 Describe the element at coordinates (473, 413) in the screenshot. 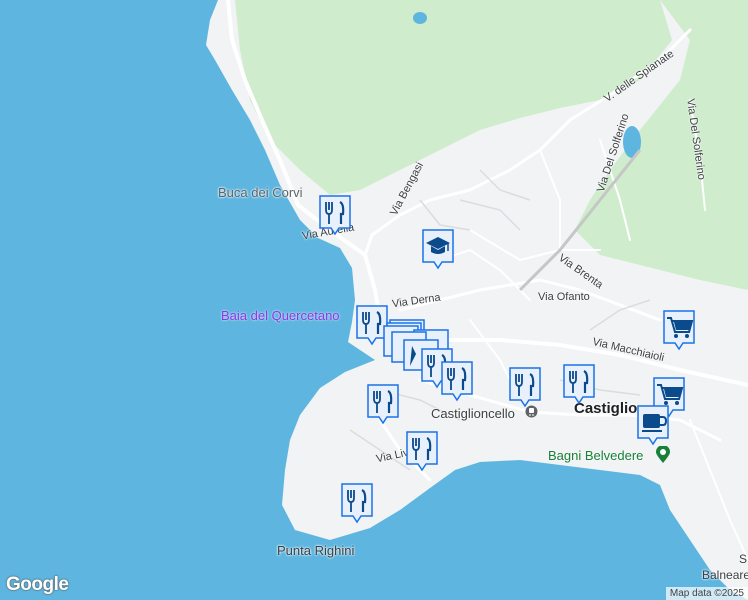

I see `place-label-castiglioncello: Castiglioncello` at that location.